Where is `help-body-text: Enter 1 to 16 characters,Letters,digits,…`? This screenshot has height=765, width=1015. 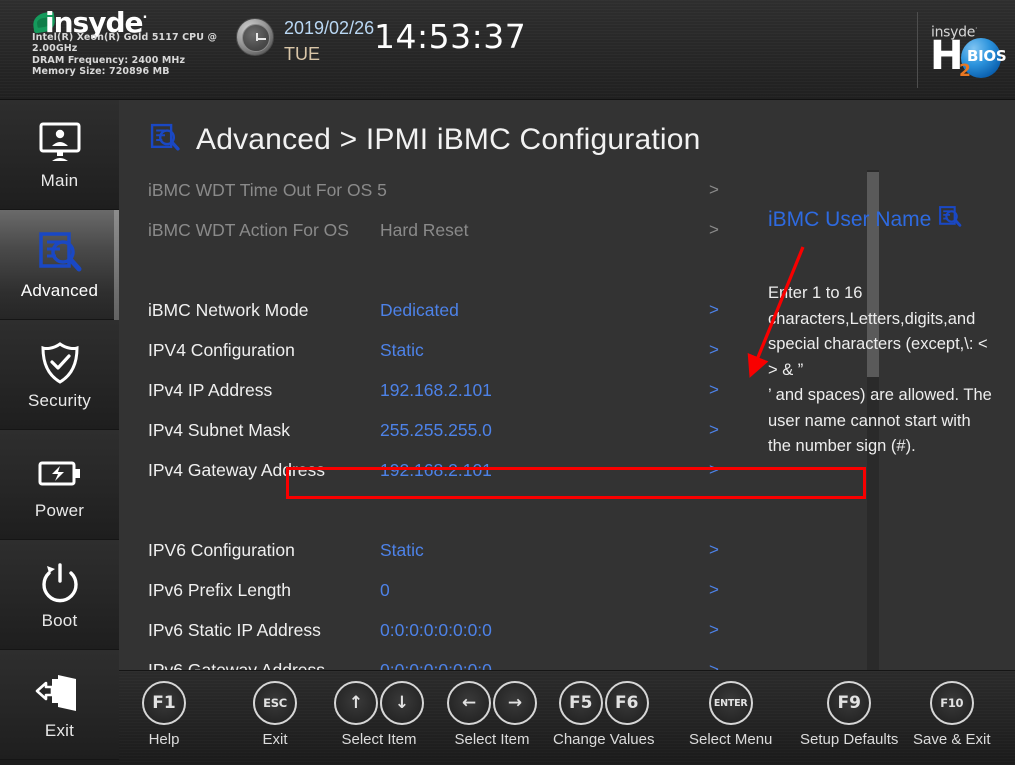
help-body-text: Enter 1 to 16 characters,Letters,digits,… is located at coordinates (880, 369).